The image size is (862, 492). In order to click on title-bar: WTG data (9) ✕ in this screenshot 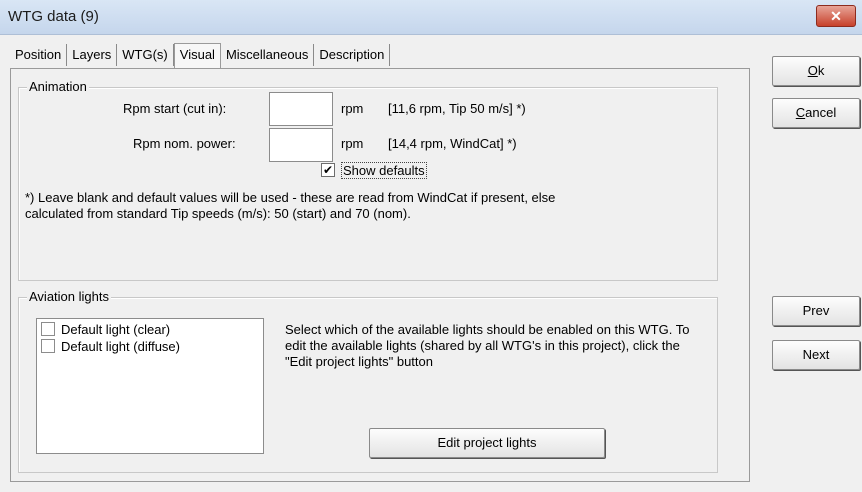, I will do `click(431, 17)`.